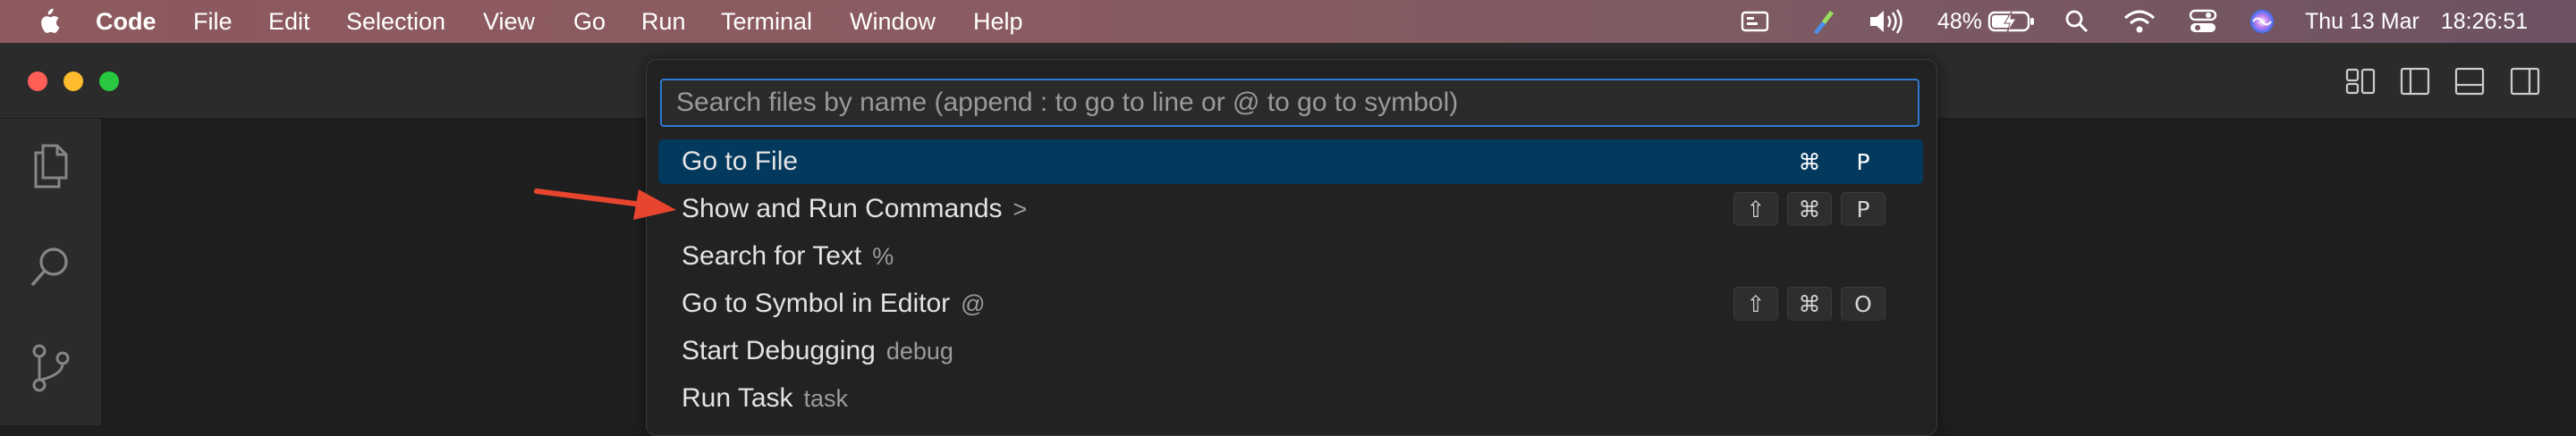 The height and width of the screenshot is (436, 2576). Describe the element at coordinates (1290, 209) in the screenshot. I see `quick-open-item-show-commands: Show and Run Commands > ⇧ ⌘ P` at that location.